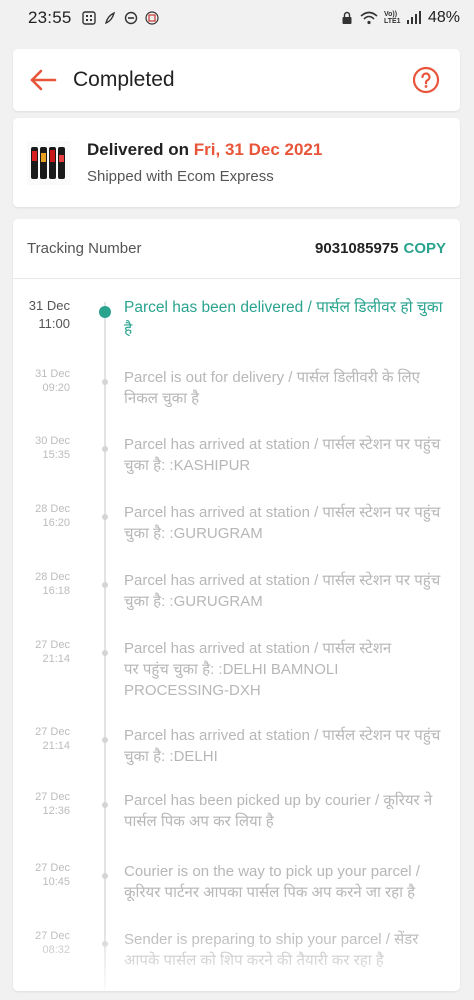 Image resolution: width=474 pixels, height=1000 pixels. Describe the element at coordinates (347, 18) in the screenshot. I see `lock-icon` at that location.